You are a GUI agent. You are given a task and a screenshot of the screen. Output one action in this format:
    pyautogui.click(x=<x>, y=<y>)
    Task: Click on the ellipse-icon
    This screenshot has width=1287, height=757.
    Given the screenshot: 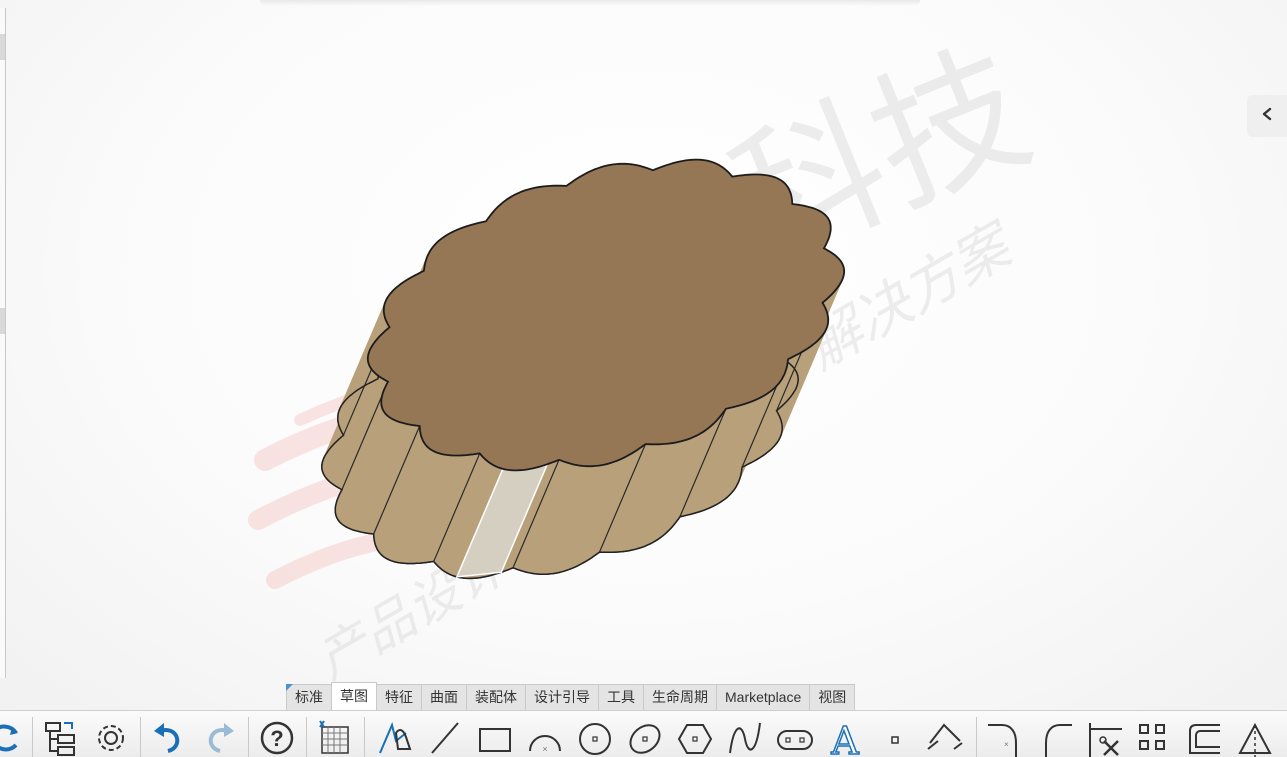 What is the action you would take?
    pyautogui.click(x=645, y=738)
    